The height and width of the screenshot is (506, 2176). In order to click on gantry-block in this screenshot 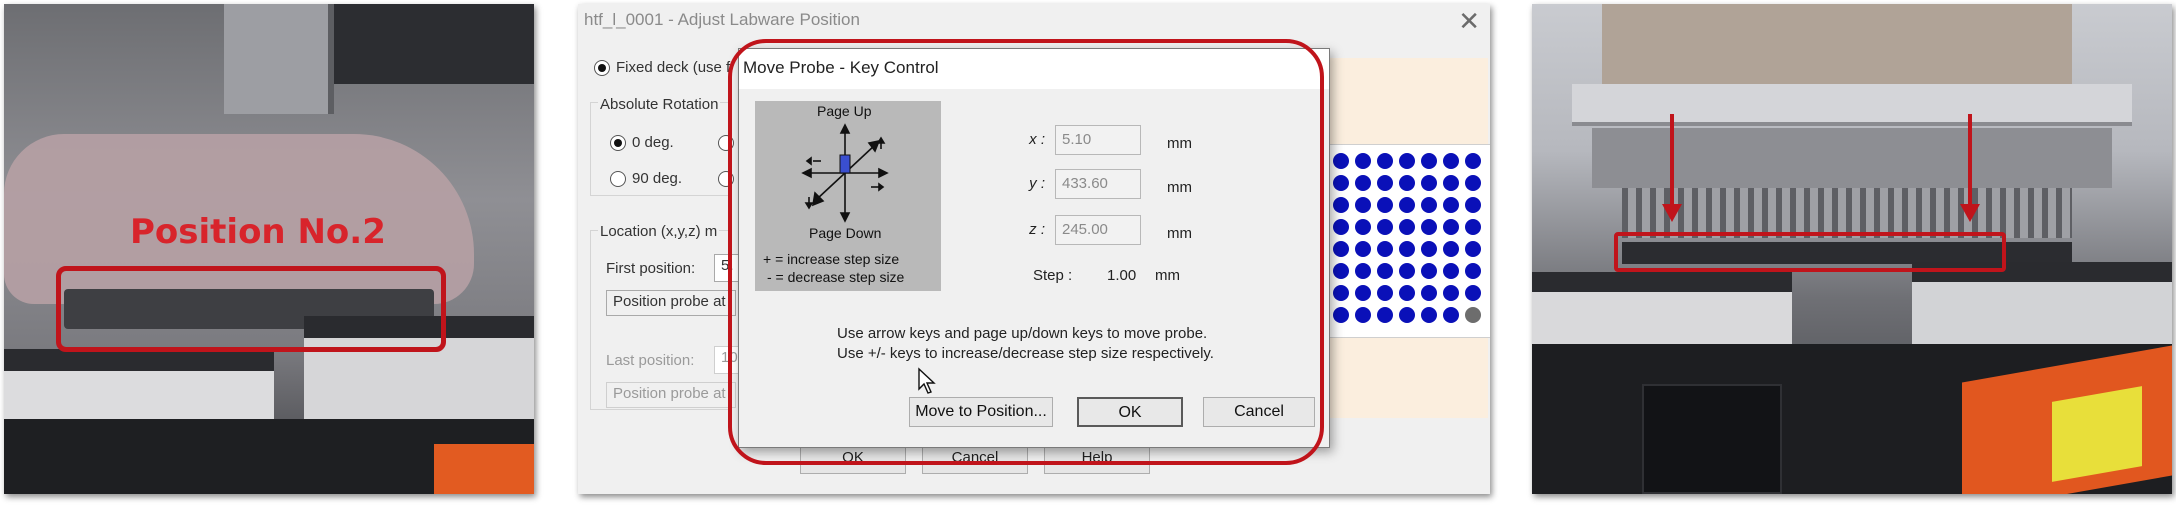, I will do `click(419, 44)`.